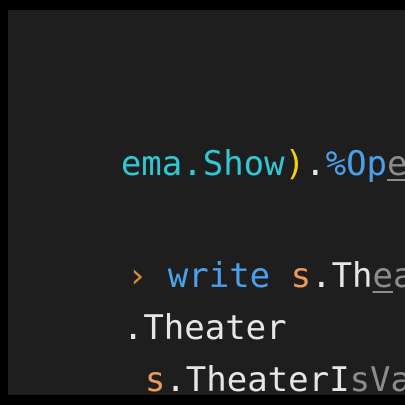 The image size is (405, 405). I want to click on type-token: Show, so click(243, 164).